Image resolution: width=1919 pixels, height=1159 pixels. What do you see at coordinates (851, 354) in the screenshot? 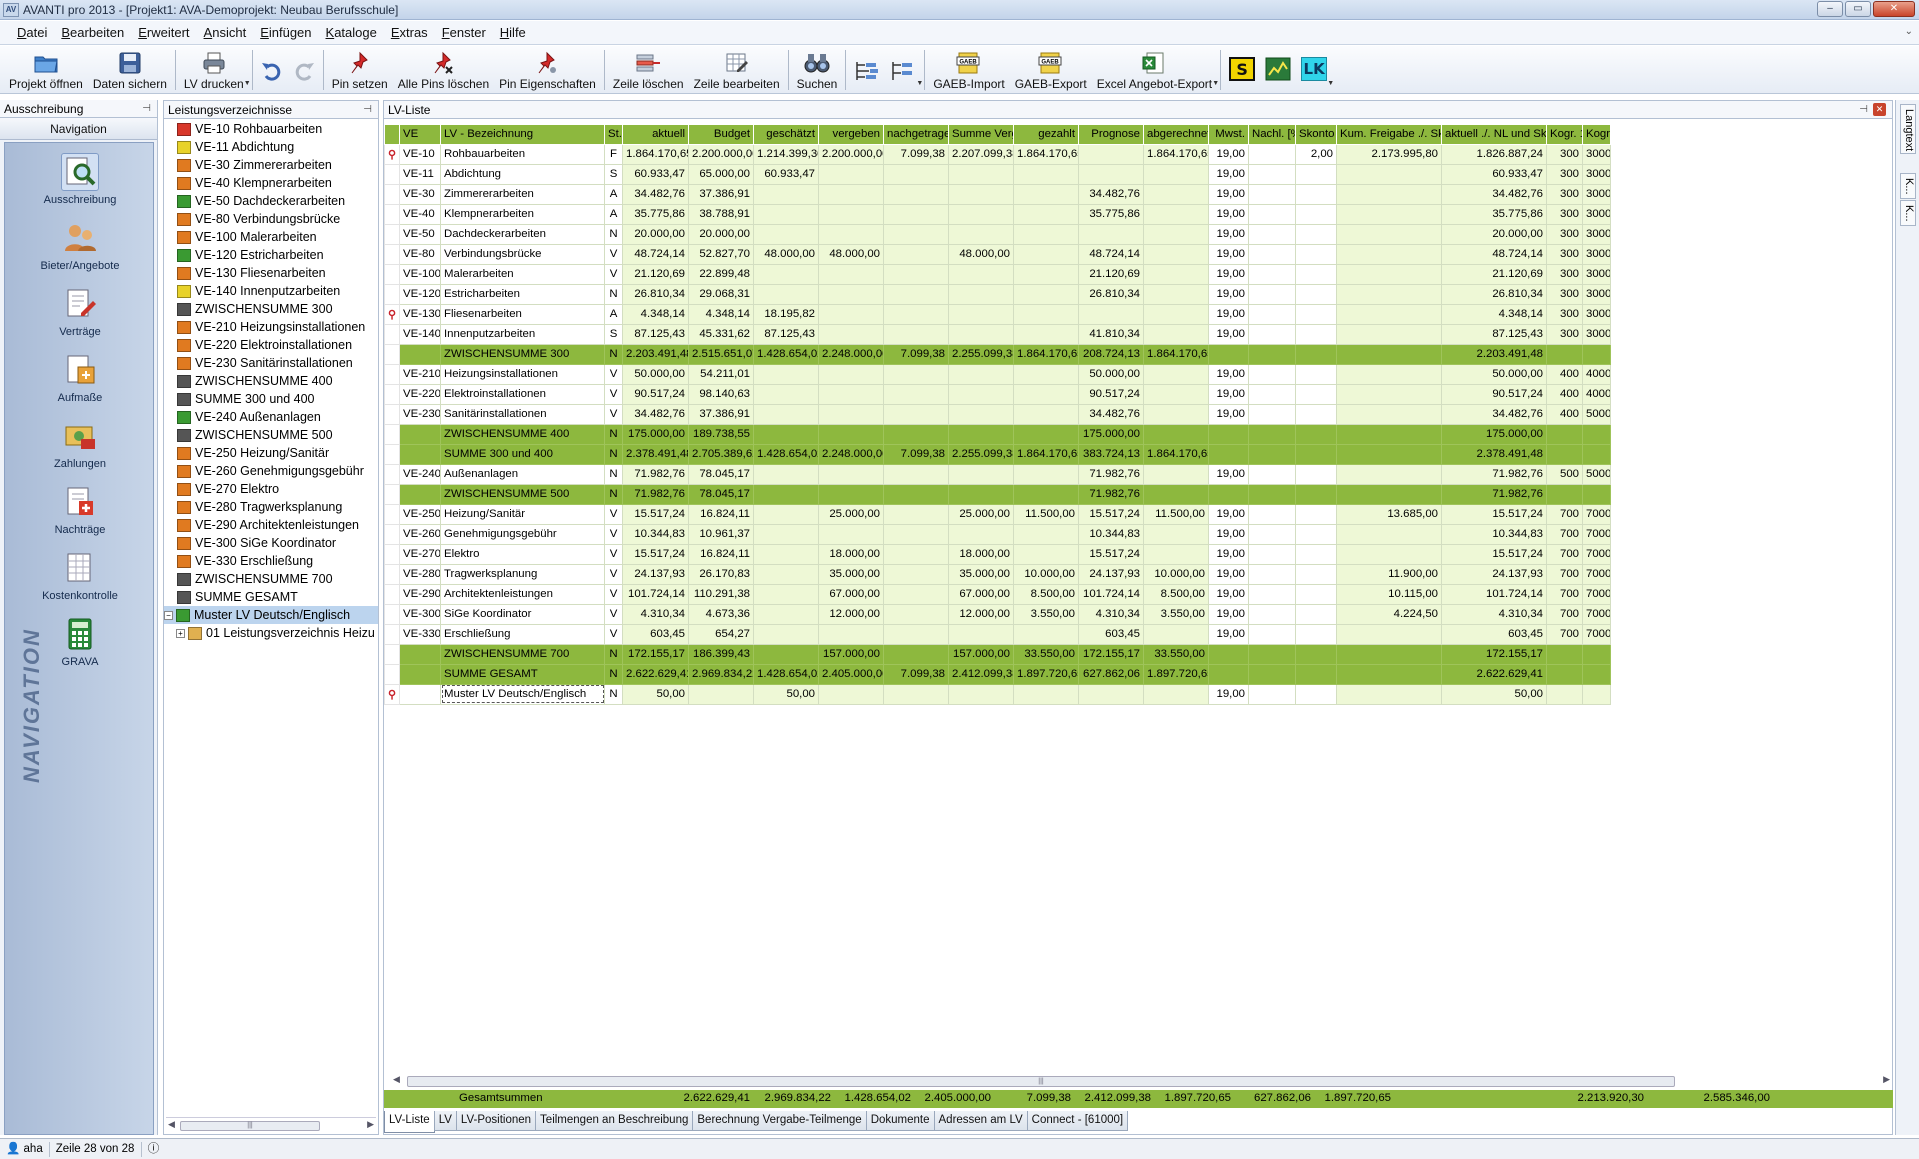
I see `table-cell: 2.248.000,00` at bounding box center [851, 354].